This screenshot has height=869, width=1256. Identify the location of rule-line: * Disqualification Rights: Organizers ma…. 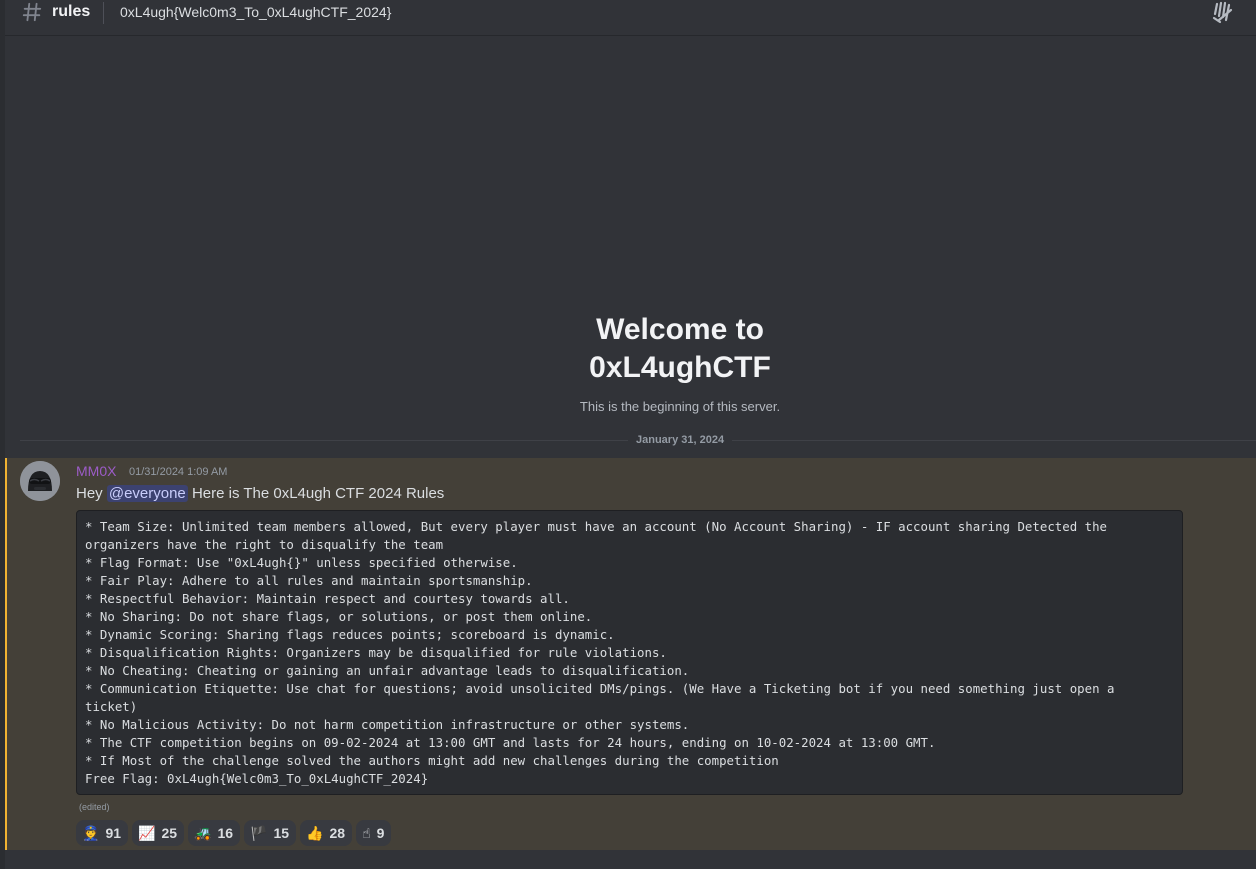
(376, 652).